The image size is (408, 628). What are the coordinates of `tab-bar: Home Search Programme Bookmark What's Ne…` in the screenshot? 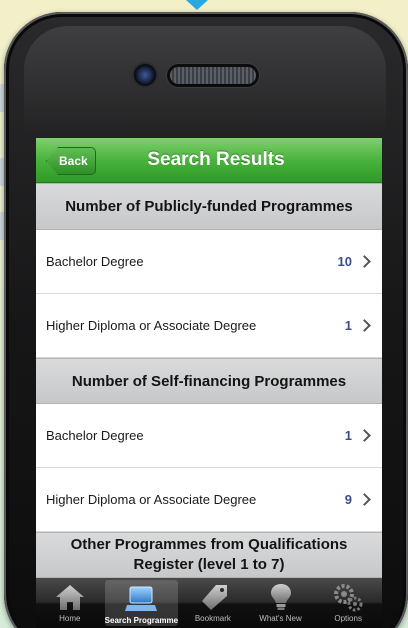 It's located at (209, 603).